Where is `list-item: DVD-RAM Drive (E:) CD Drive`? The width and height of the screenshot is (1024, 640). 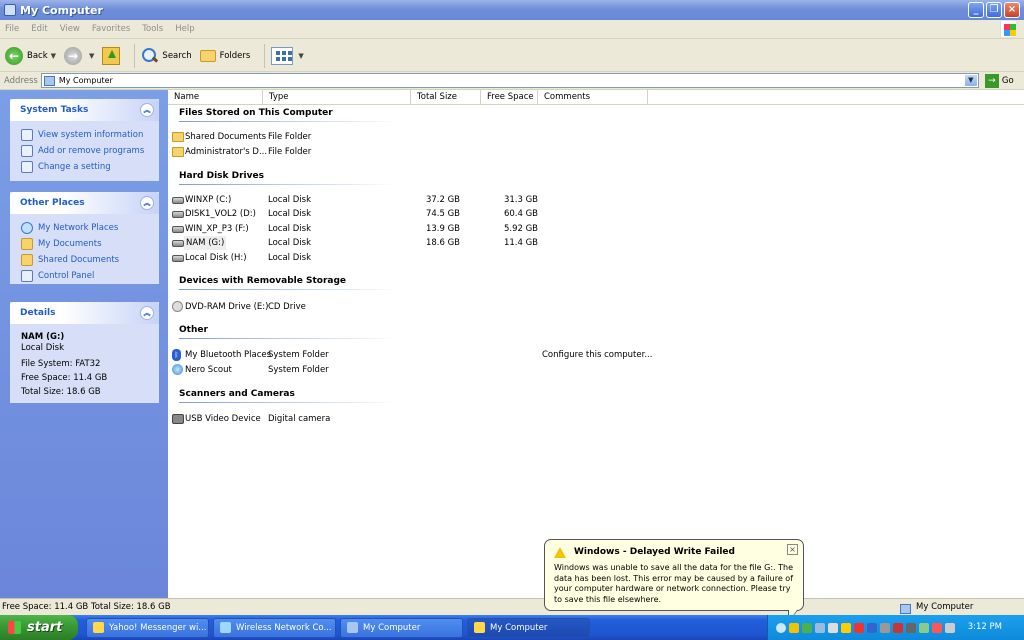 list-item: DVD-RAM Drive (E:) CD Drive is located at coordinates (522, 307).